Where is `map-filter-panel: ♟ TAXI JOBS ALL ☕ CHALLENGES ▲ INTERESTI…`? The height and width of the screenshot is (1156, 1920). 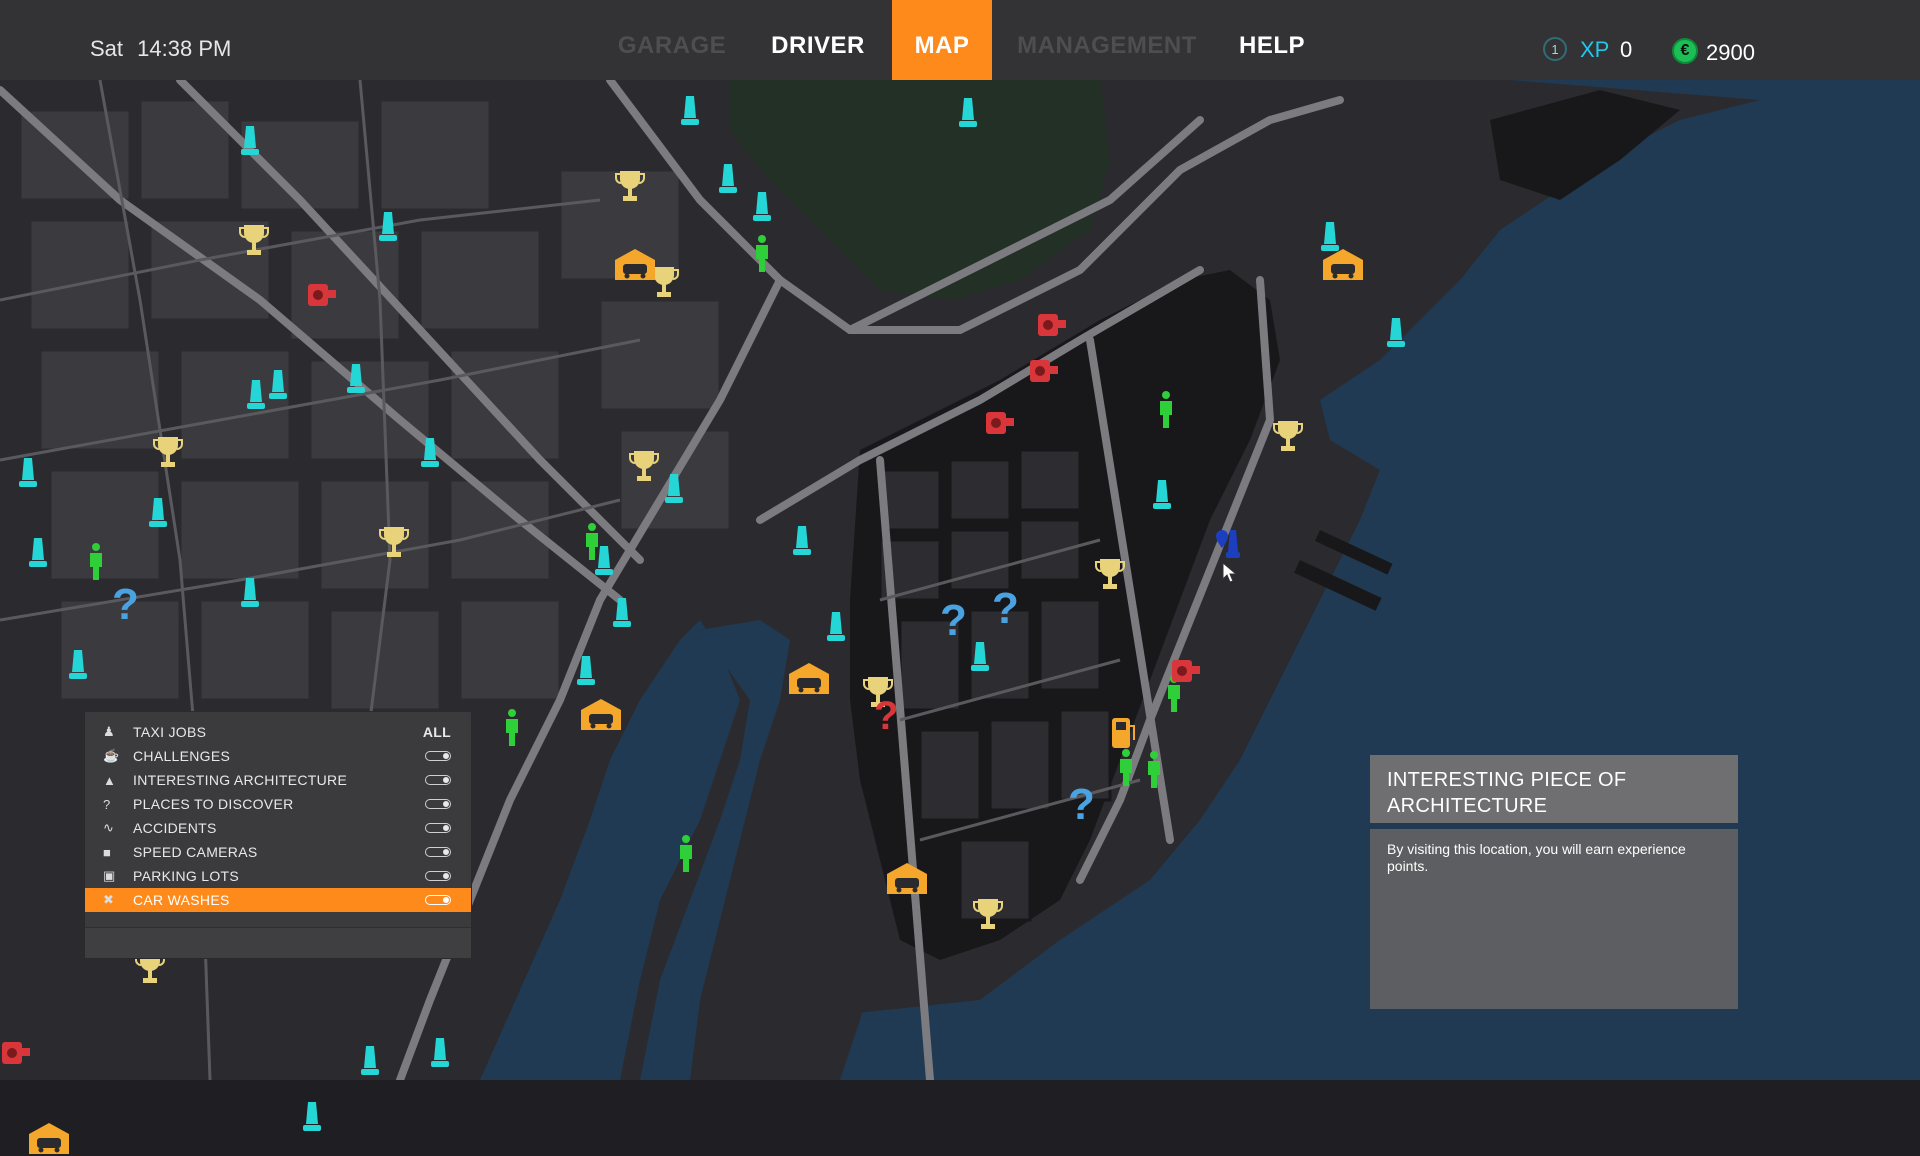 map-filter-panel: ♟ TAXI JOBS ALL ☕ CHALLENGES ▲ INTERESTI… is located at coordinates (278, 835).